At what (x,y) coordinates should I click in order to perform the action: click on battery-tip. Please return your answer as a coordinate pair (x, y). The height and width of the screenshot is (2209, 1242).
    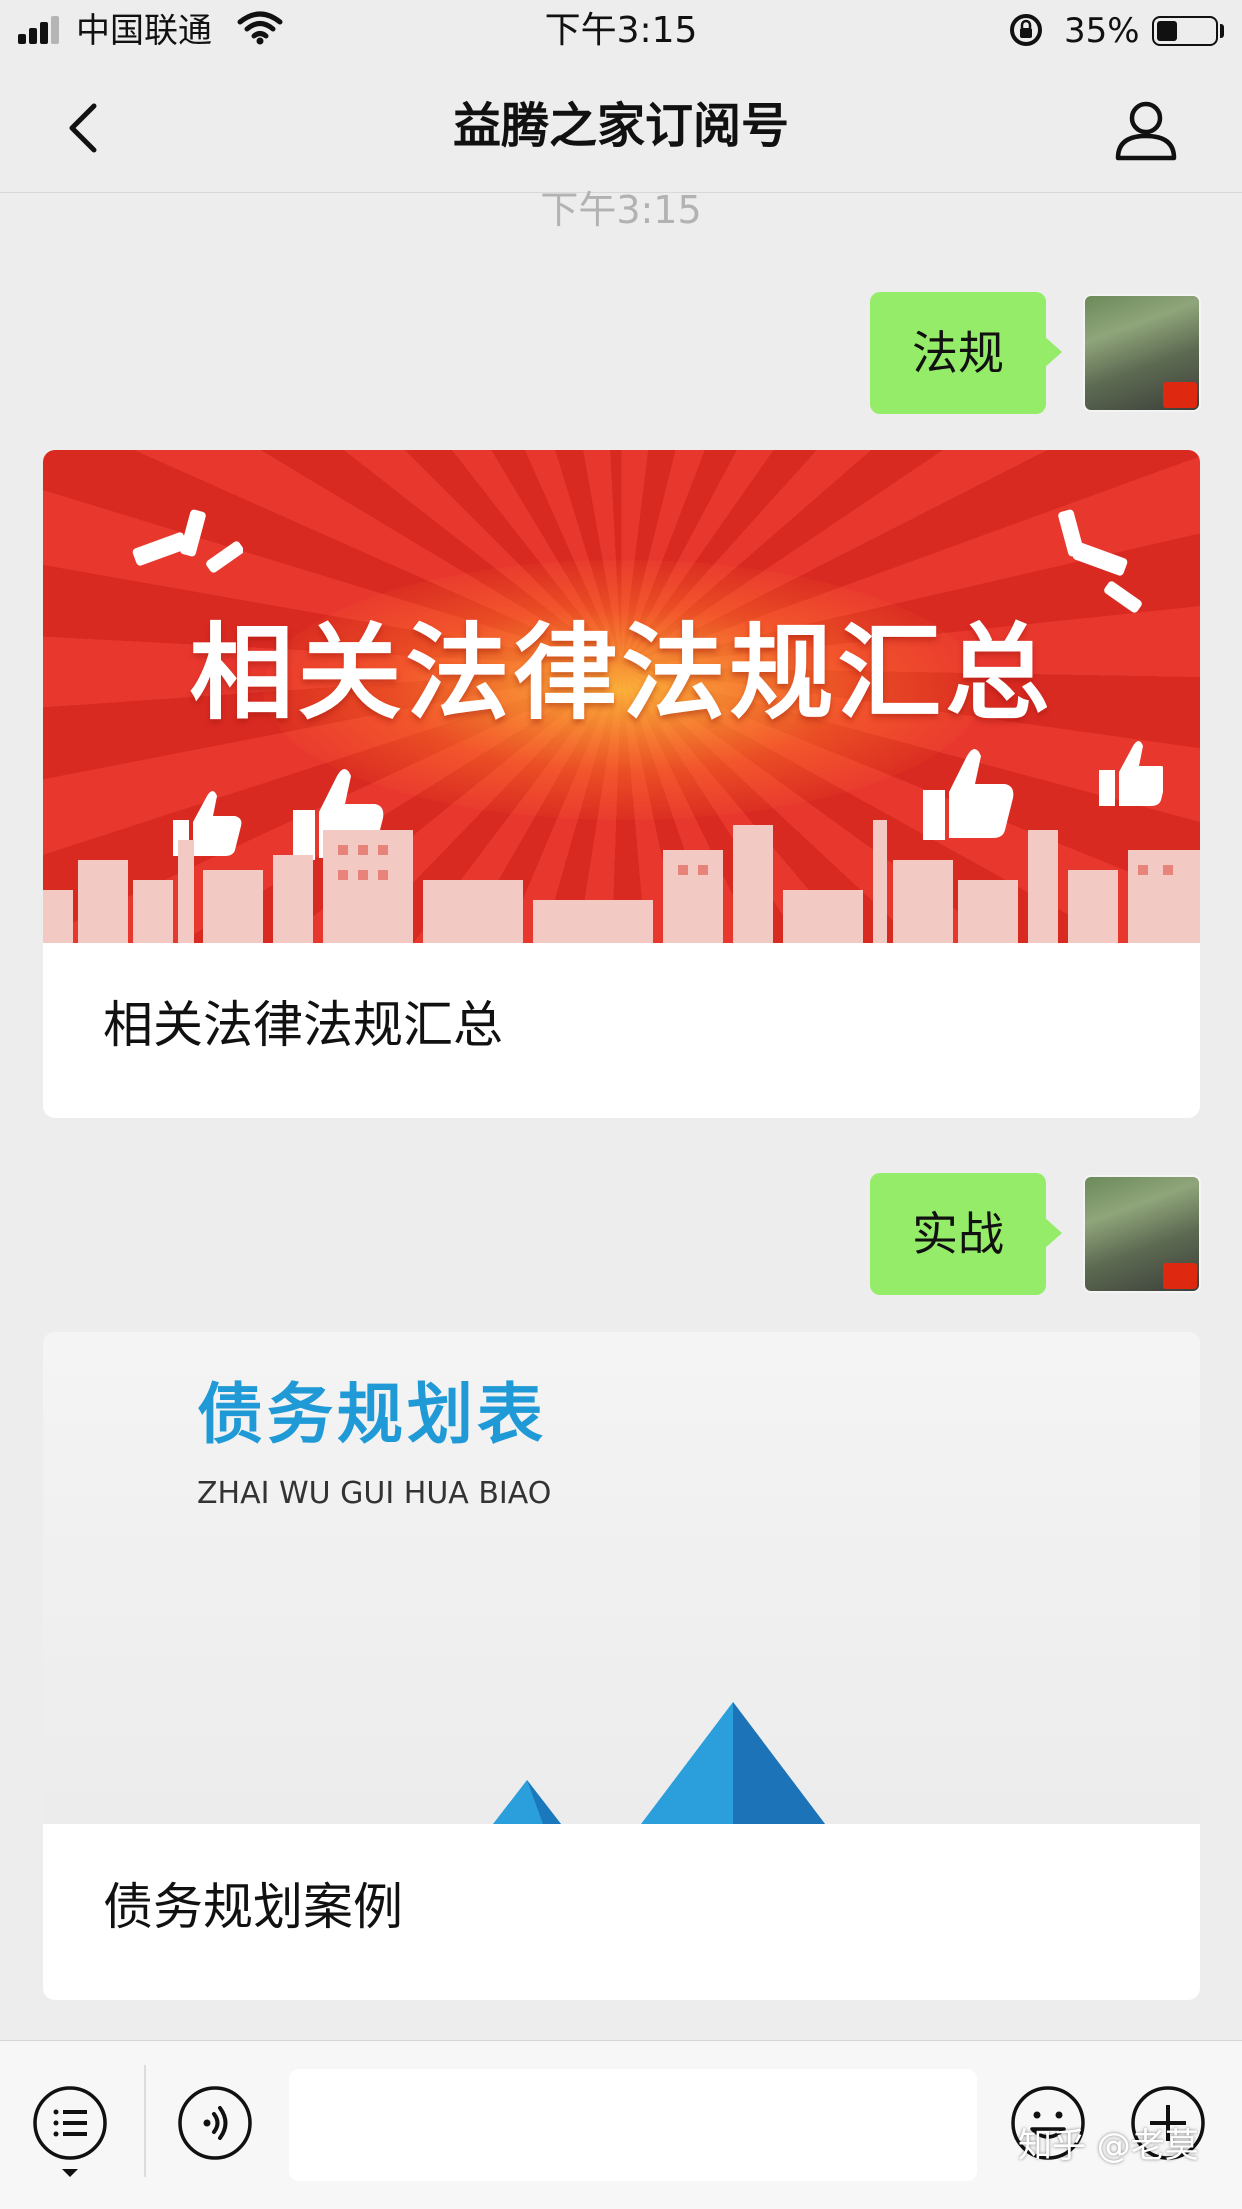
    Looking at the image, I should click on (1222, 31).